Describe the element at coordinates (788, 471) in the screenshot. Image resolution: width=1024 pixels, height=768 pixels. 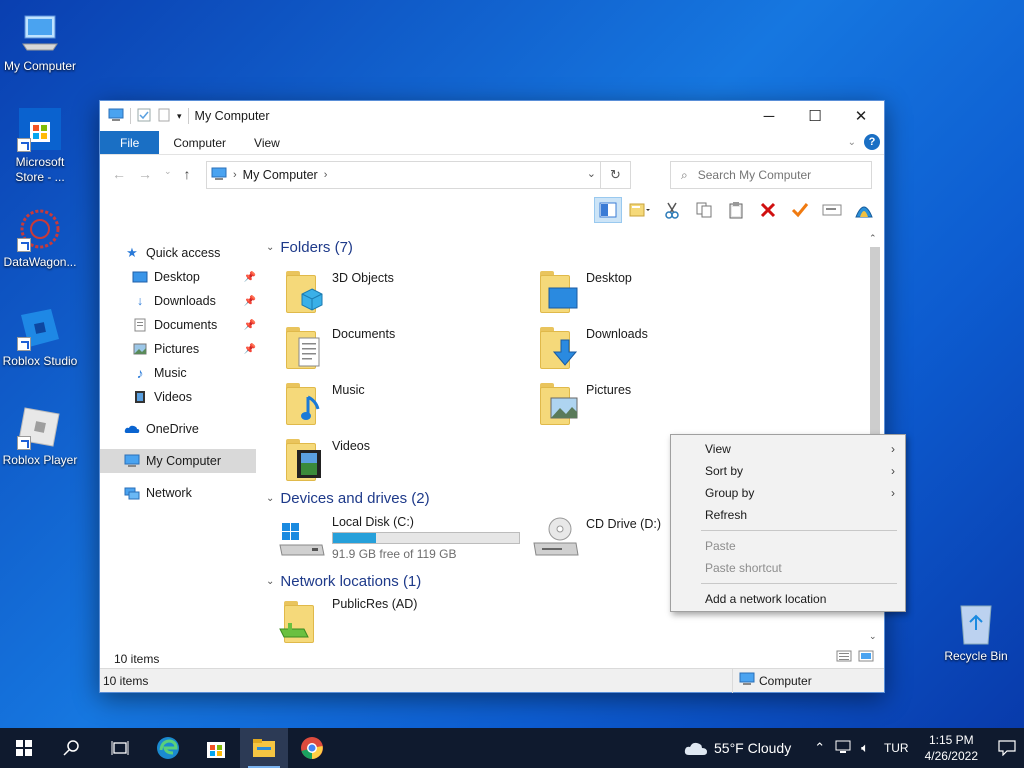
I see `menu-item-sort-by: Sort by ›` at that location.